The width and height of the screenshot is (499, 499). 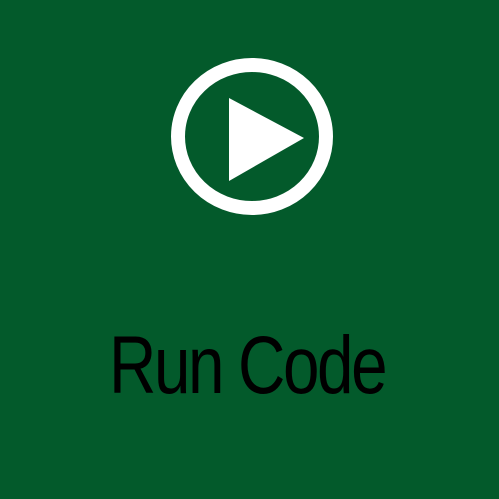 I want to click on play-triangle, so click(x=266, y=139).